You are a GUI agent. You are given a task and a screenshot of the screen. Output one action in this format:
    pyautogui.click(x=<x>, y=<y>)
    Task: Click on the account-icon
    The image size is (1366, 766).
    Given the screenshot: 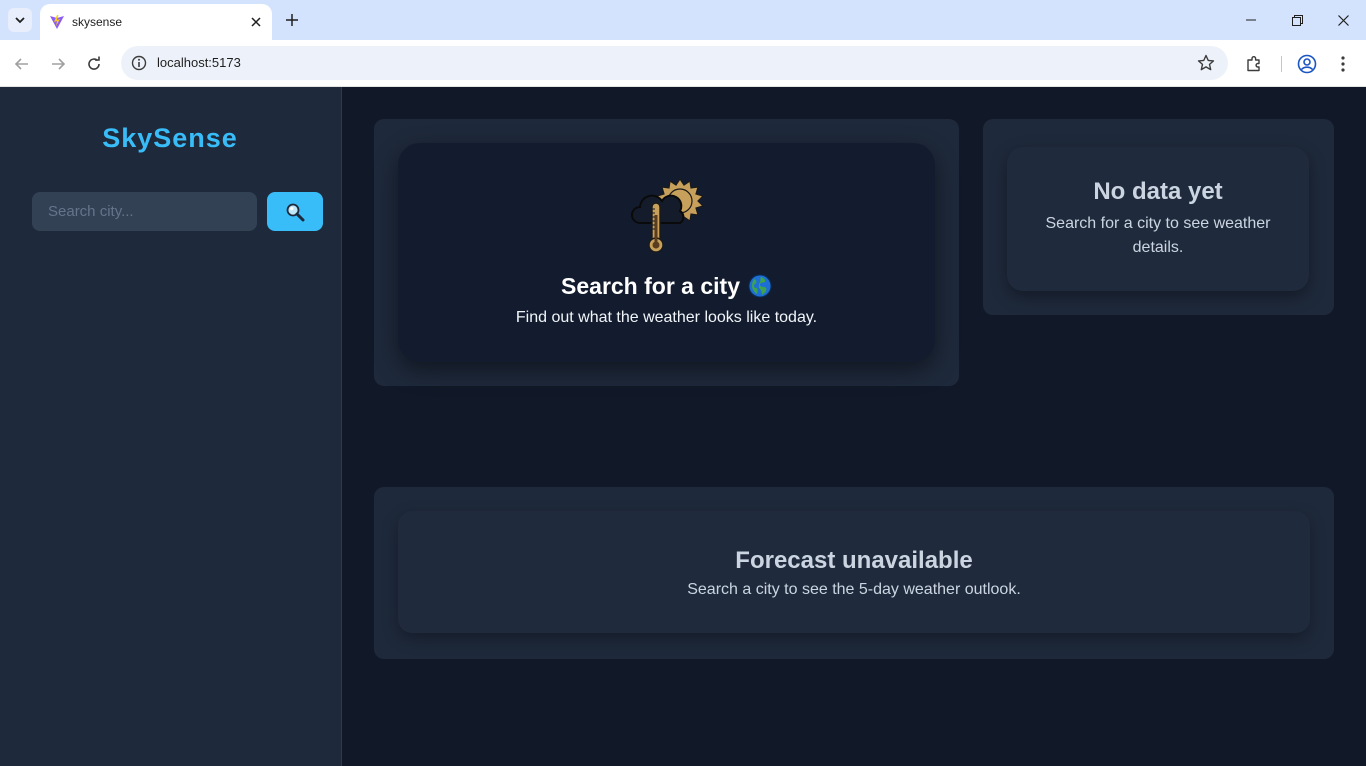 What is the action you would take?
    pyautogui.click(x=1307, y=64)
    